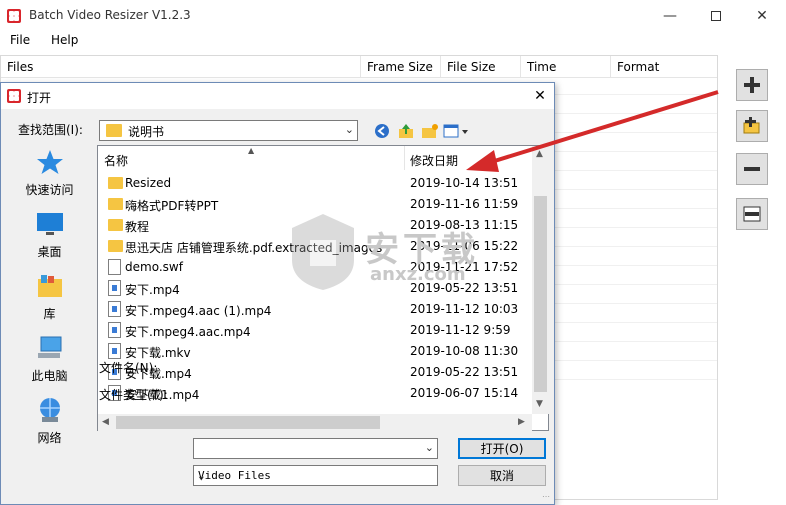 The width and height of the screenshot is (786, 505). I want to click on column-frame-size: Frame Size, so click(400, 67).